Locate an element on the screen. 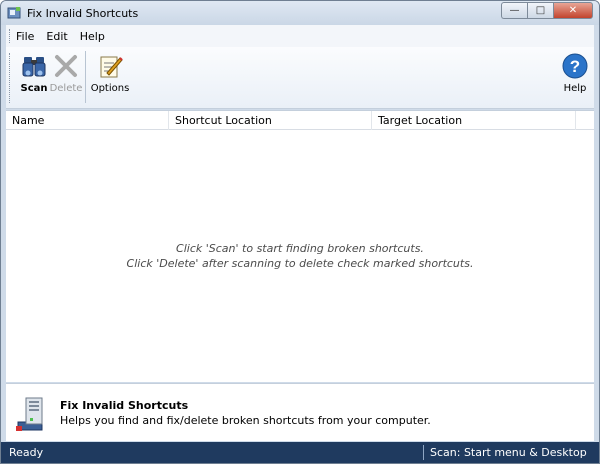 This screenshot has height=464, width=600. toolbar-grip is located at coordinates (10, 78).